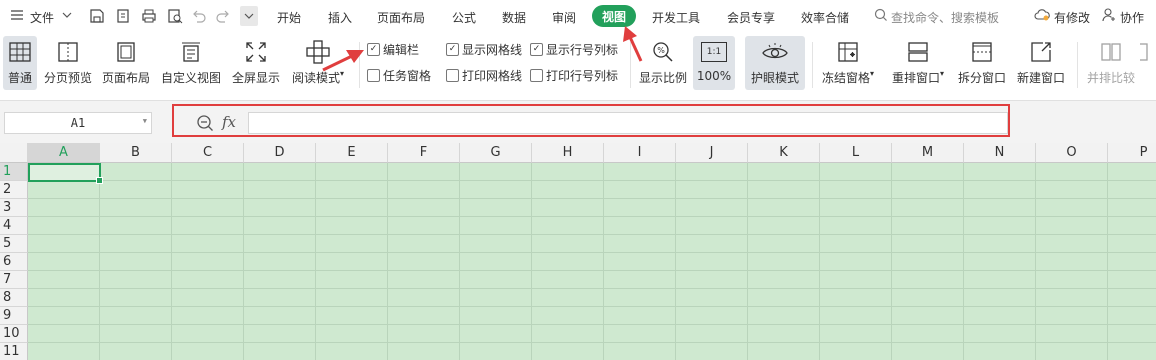 This screenshot has width=1156, height=360. I want to click on row-header: 6, so click(14, 262).